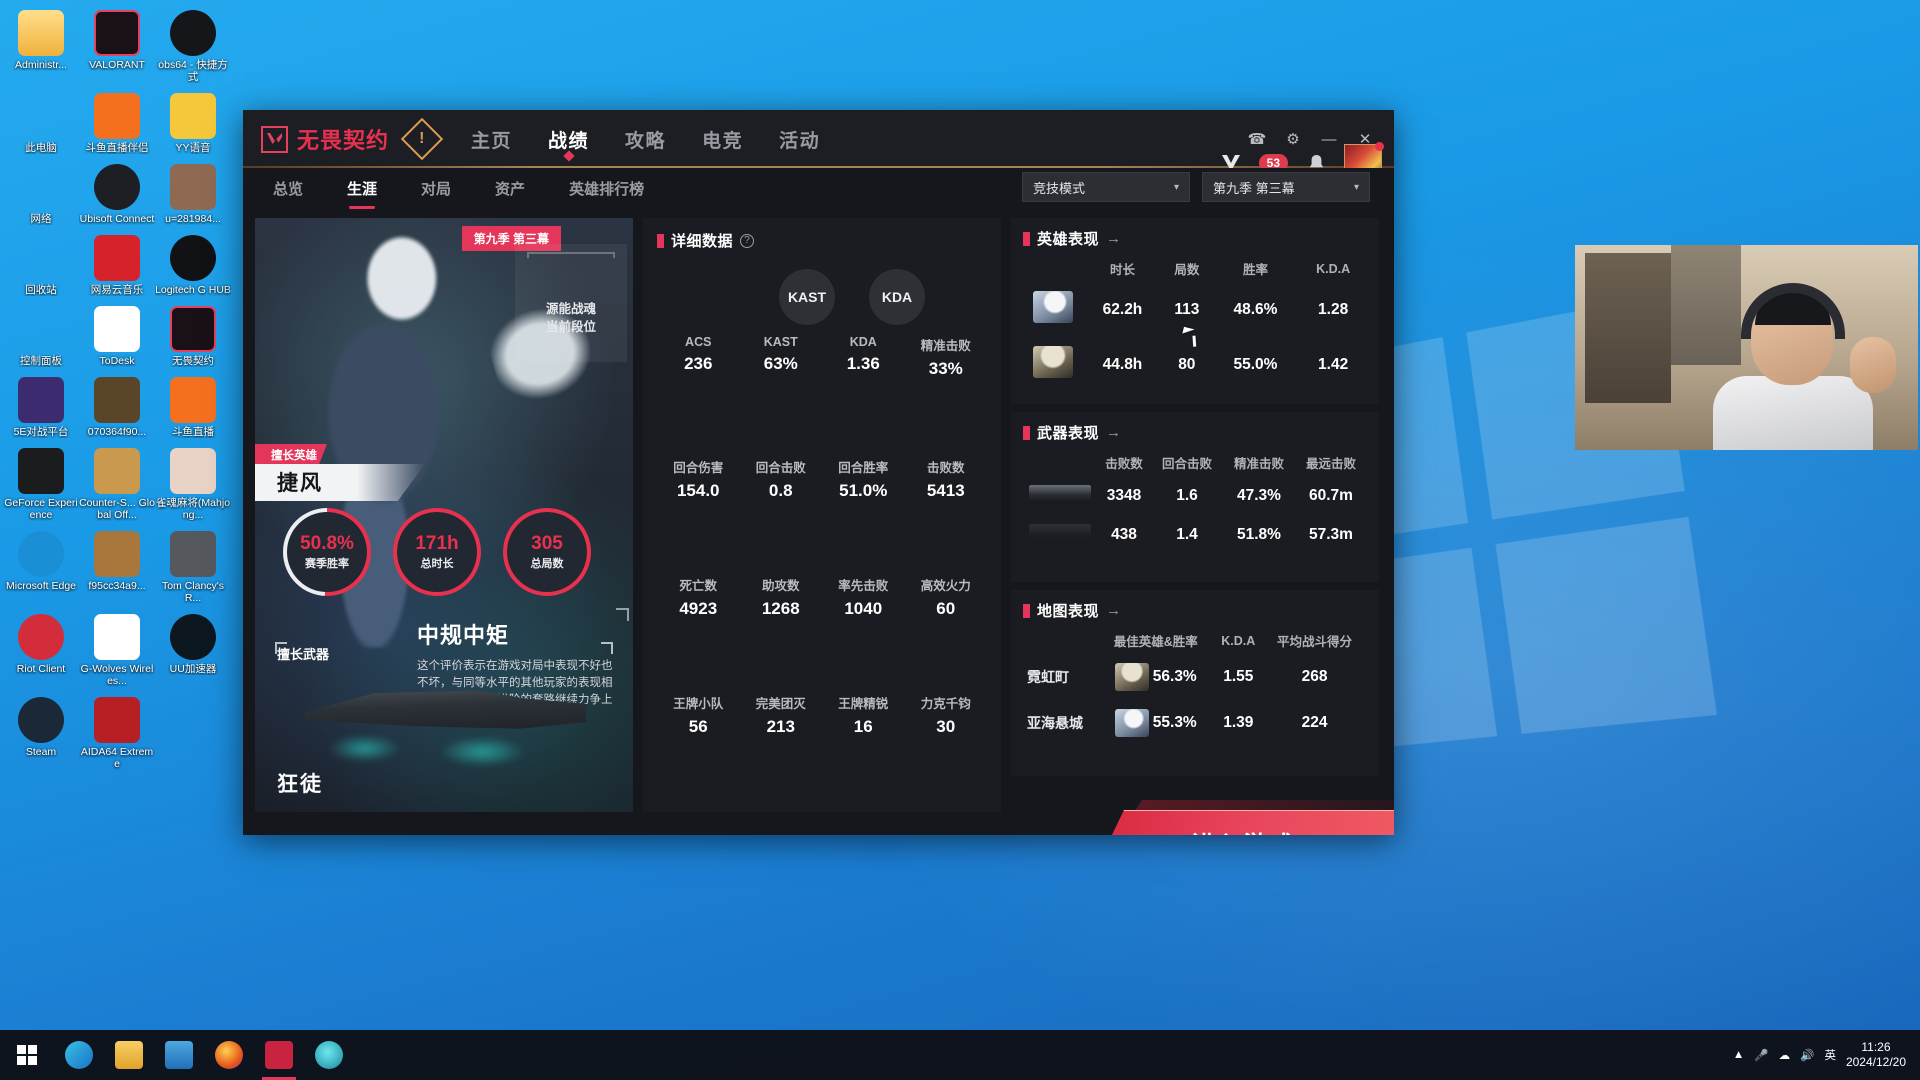  What do you see at coordinates (1807, 1055) in the screenshot?
I see `volume-icon: 🔊` at bounding box center [1807, 1055].